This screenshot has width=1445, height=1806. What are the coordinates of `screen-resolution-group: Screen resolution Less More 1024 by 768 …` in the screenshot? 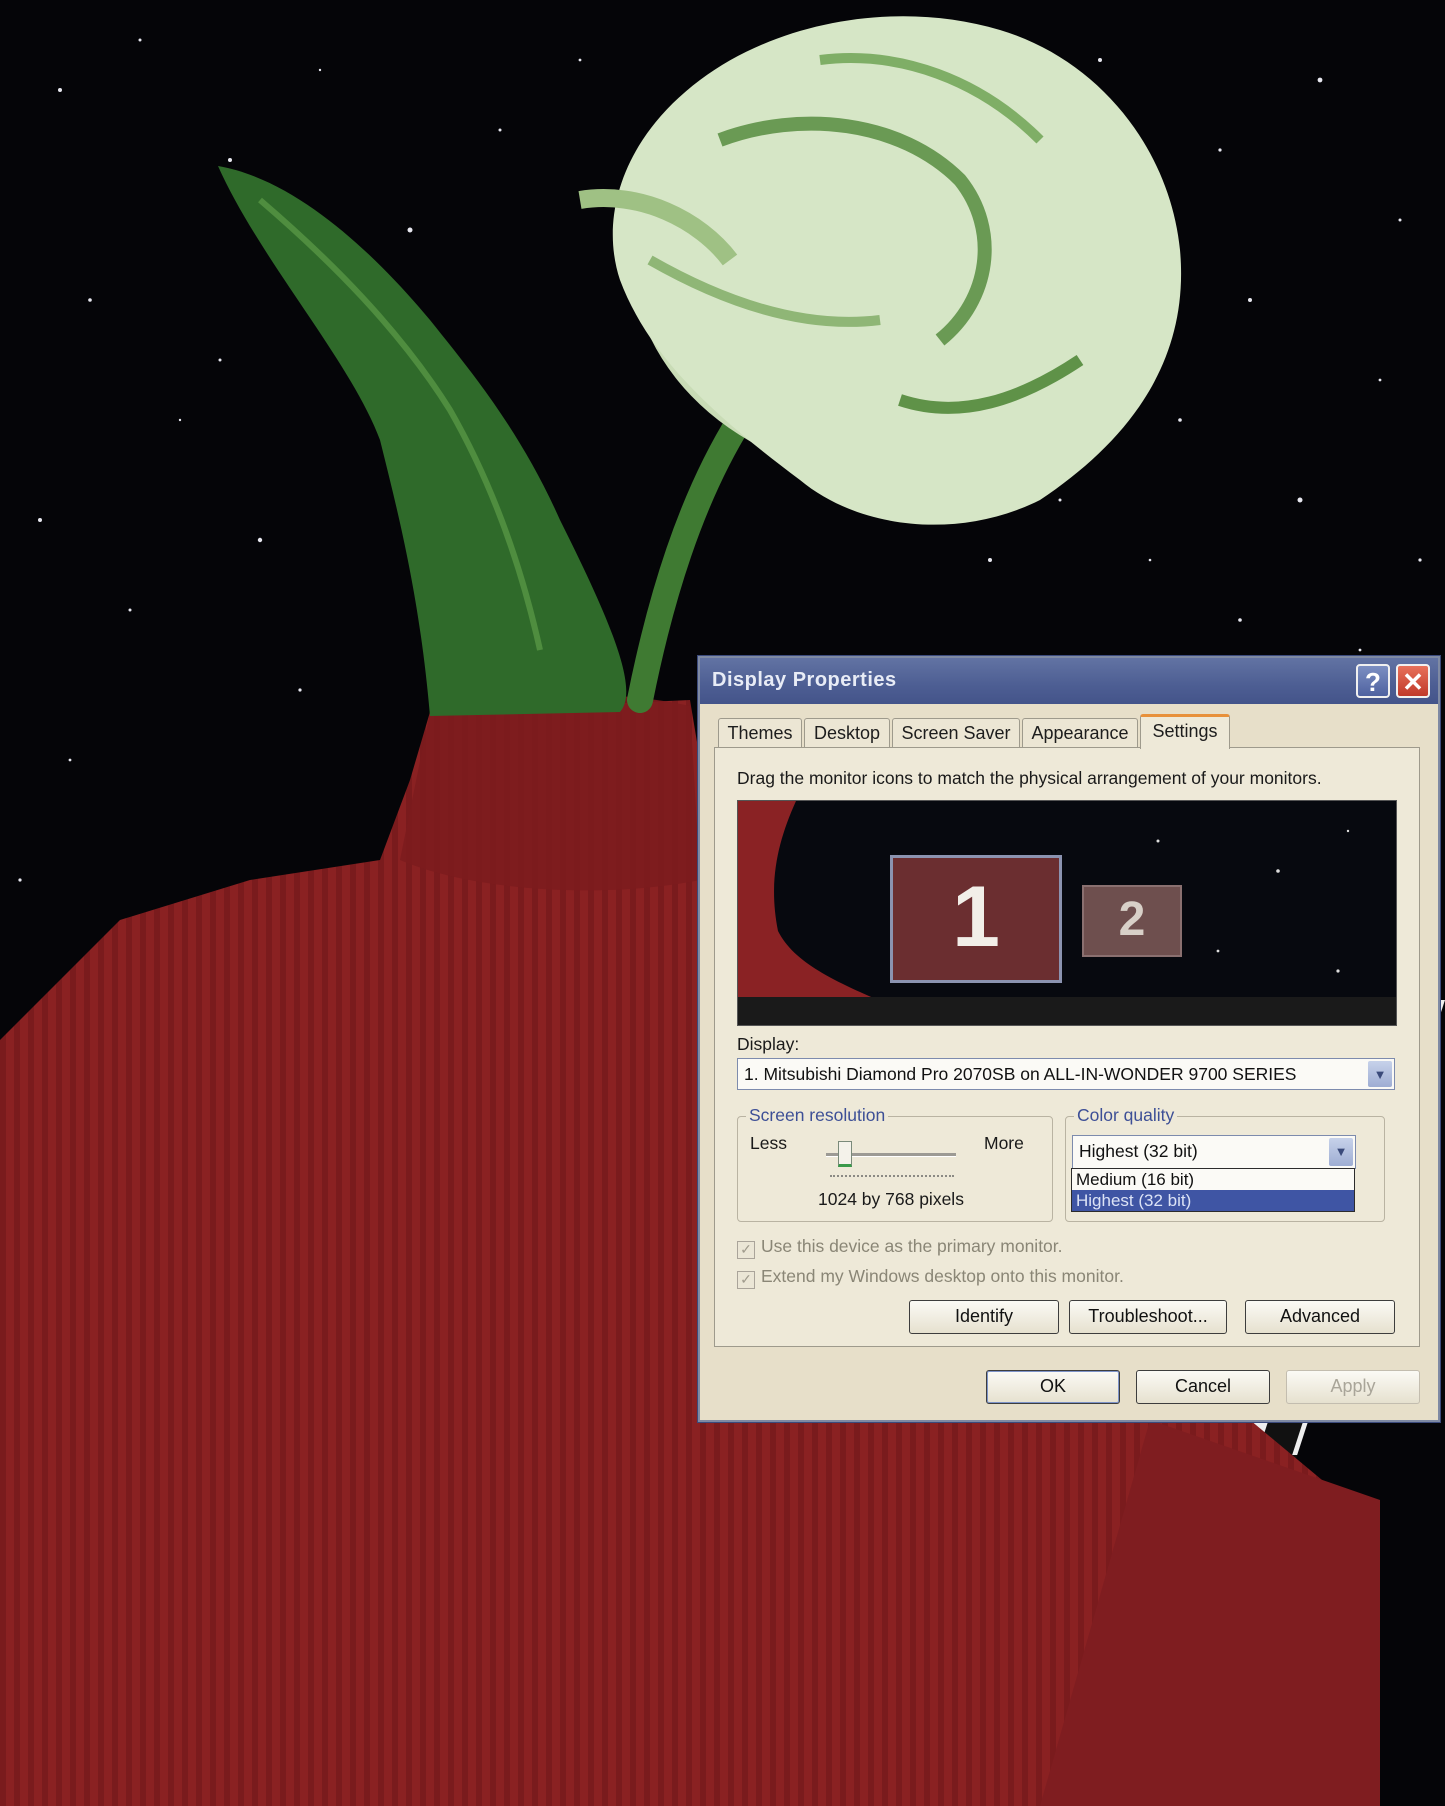 It's located at (895, 1163).